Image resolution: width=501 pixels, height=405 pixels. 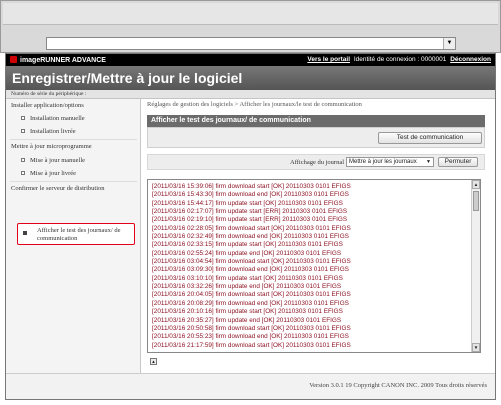 What do you see at coordinates (127, 78) in the screenshot?
I see `page-title: Enregistrer/Mettre à jour le logiciel` at bounding box center [127, 78].